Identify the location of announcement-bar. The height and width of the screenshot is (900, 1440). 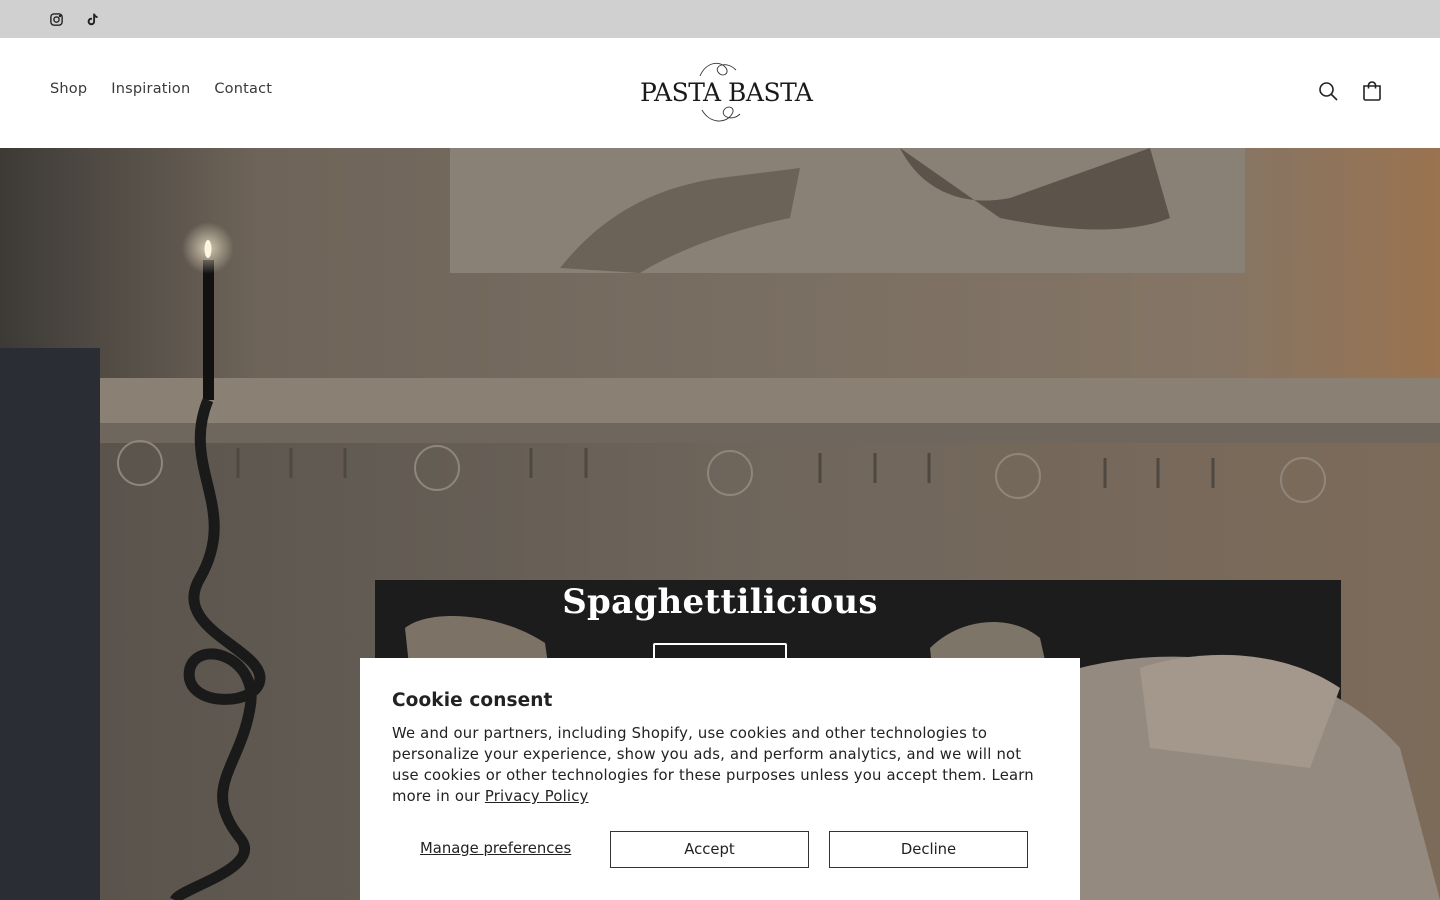
(720, 19).